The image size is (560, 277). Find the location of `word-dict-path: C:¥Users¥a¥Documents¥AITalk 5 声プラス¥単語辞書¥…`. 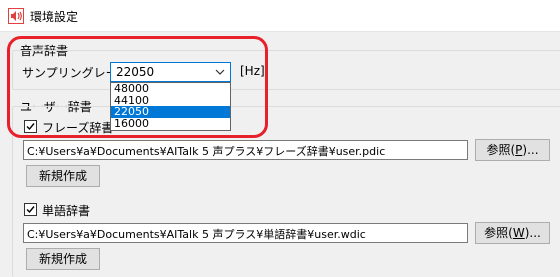

word-dict-path: C:¥Users¥a¥Documents¥AITalk 5 声プラス¥単語辞書¥… is located at coordinates (196, 234).